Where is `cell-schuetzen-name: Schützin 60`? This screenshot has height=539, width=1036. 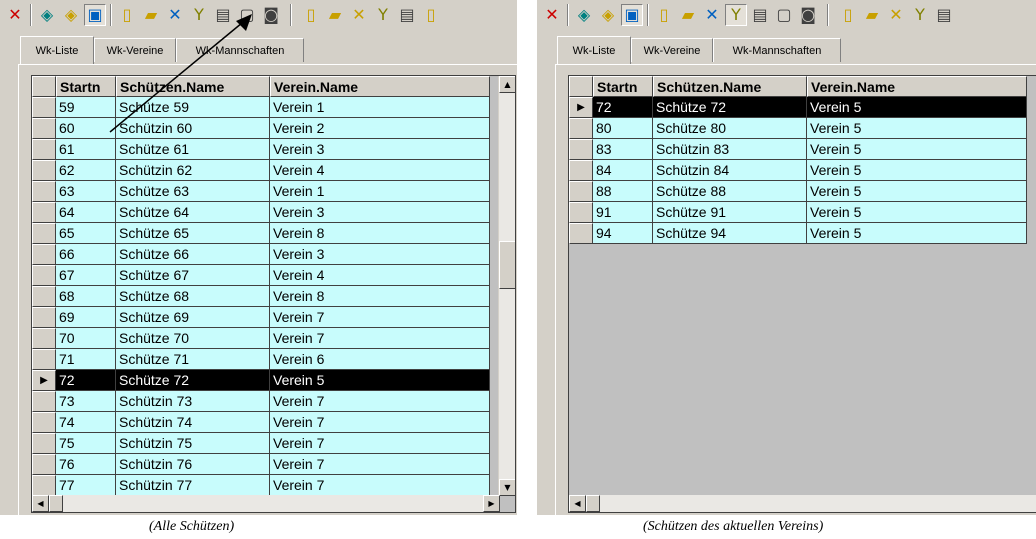
cell-schuetzen-name: Schützin 60 is located at coordinates (193, 128).